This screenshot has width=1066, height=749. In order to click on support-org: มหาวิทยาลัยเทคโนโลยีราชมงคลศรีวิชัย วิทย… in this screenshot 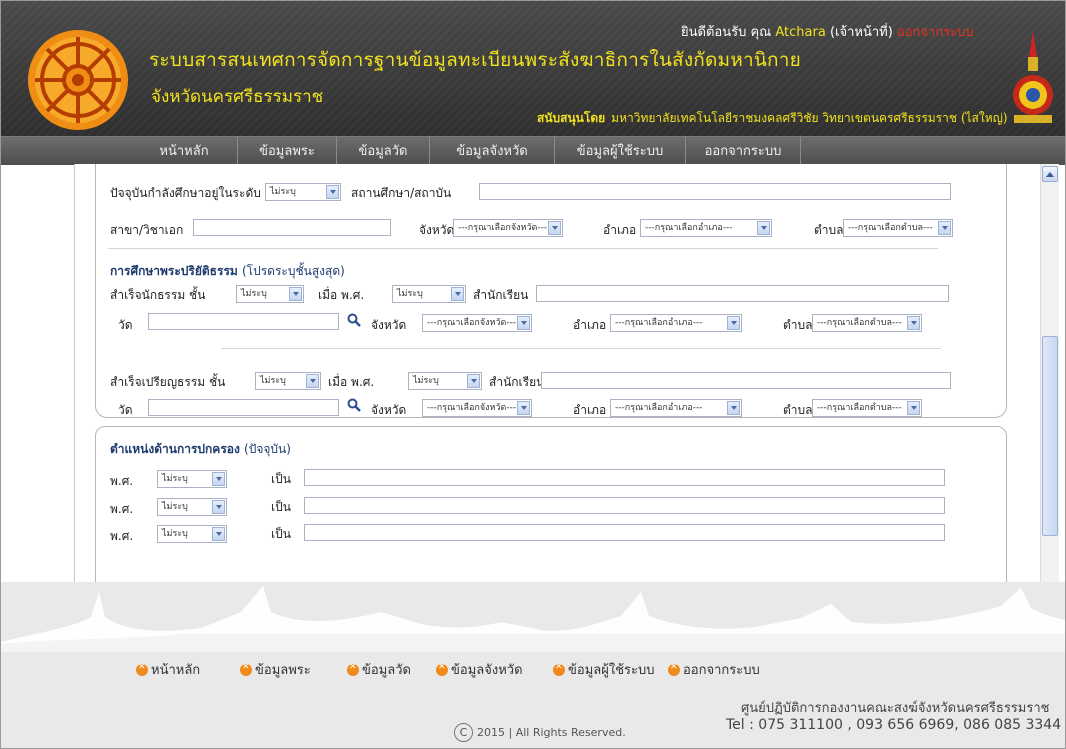, I will do `click(809, 118)`.